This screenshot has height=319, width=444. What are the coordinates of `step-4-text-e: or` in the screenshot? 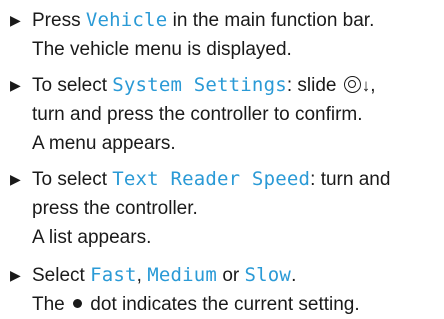 It's located at (231, 275).